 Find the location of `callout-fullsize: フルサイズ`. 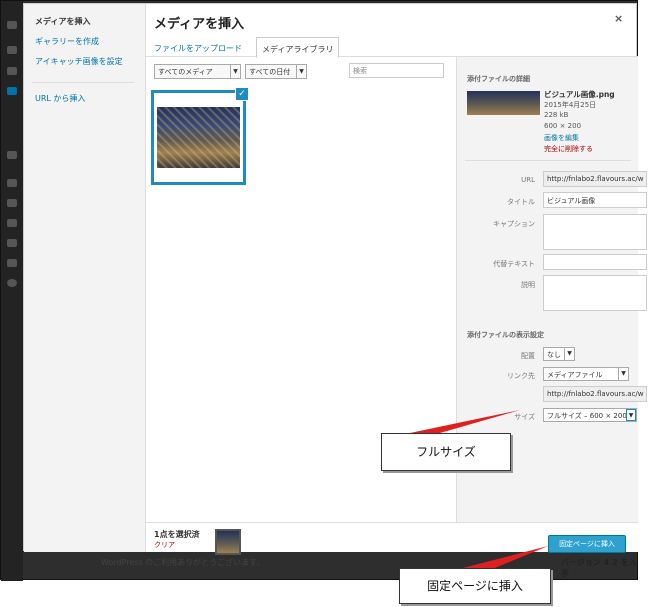

callout-fullsize: フルサイズ is located at coordinates (446, 452).